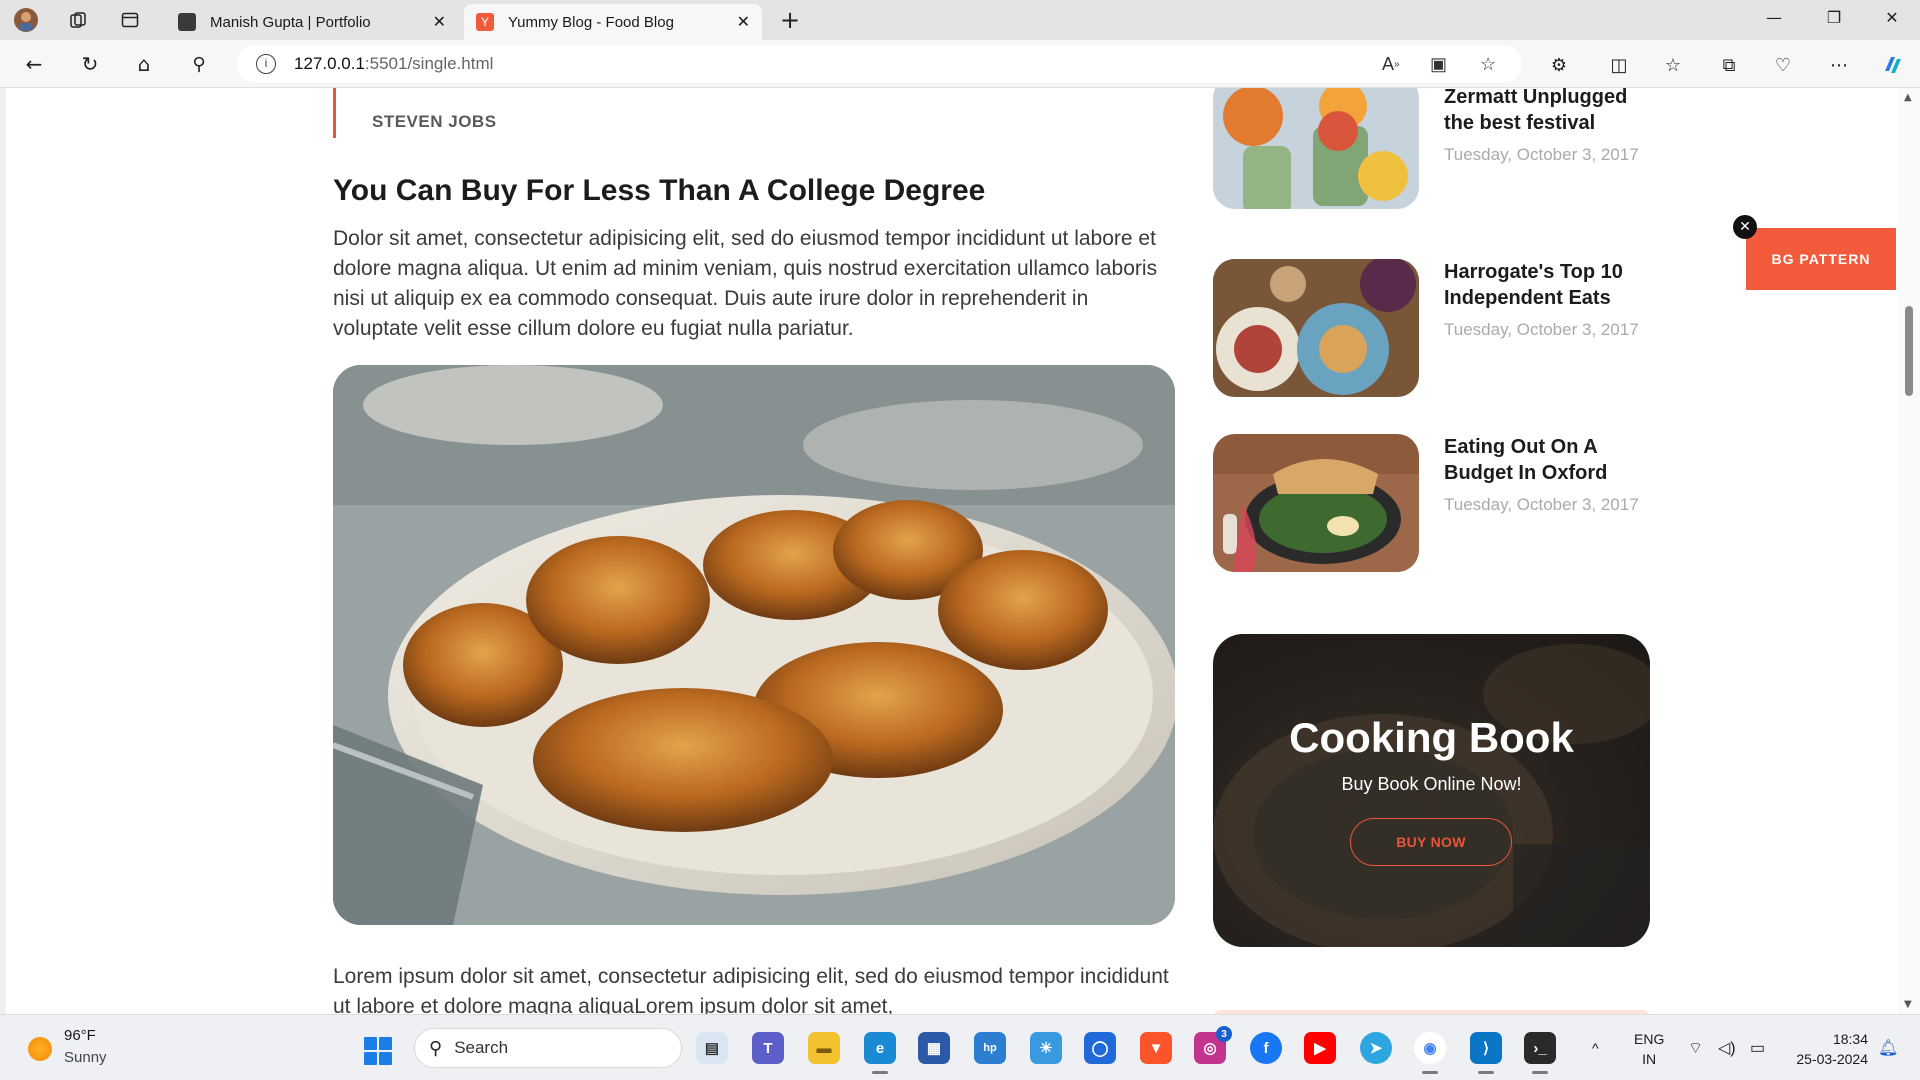  What do you see at coordinates (187, 22) in the screenshot?
I see `portfolio-favicon-icon` at bounding box center [187, 22].